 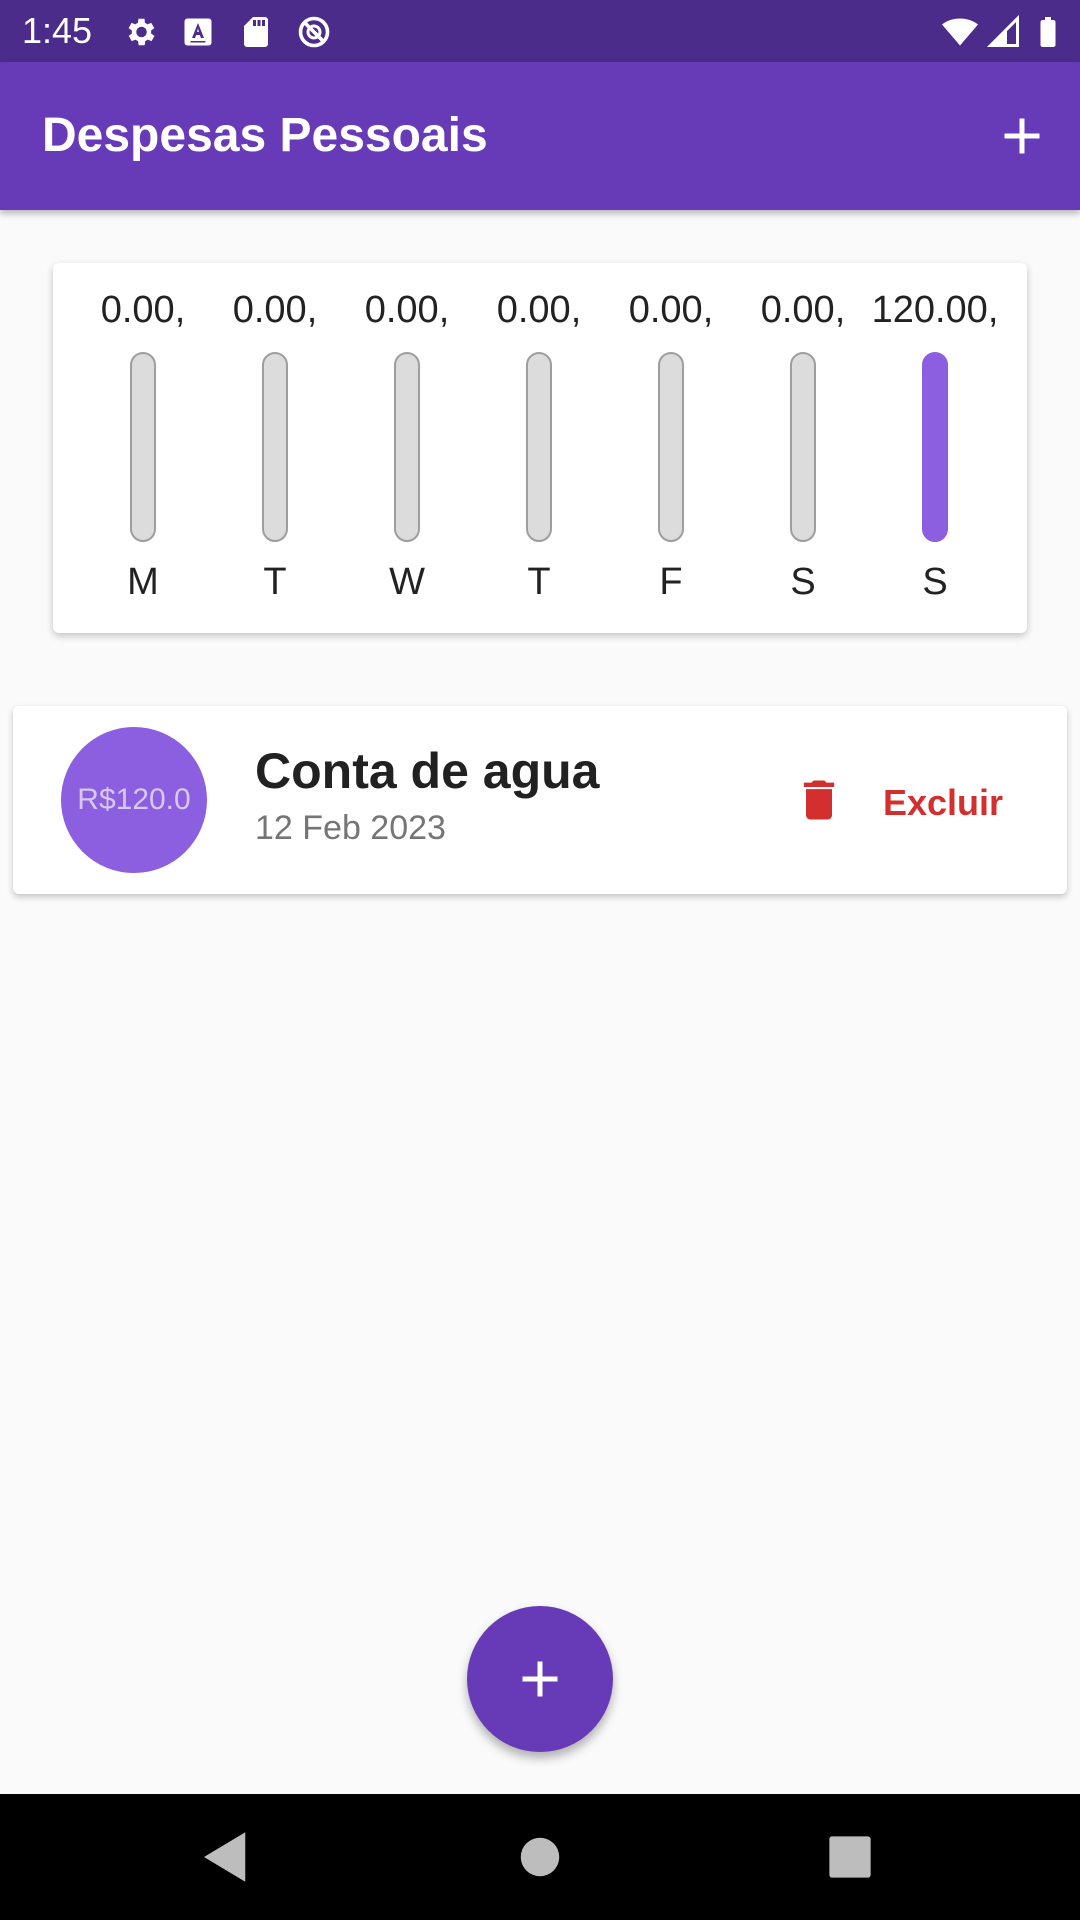 I want to click on do-not-disturb-icon, so click(x=314, y=32).